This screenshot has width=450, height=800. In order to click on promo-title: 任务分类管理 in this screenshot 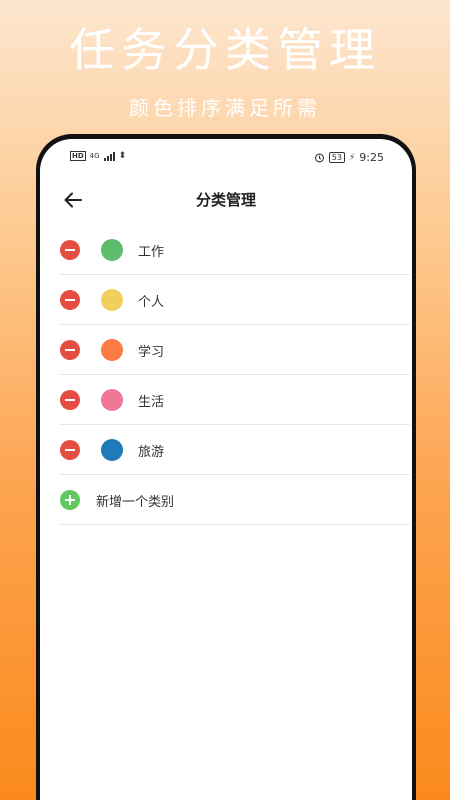, I will do `click(225, 50)`.